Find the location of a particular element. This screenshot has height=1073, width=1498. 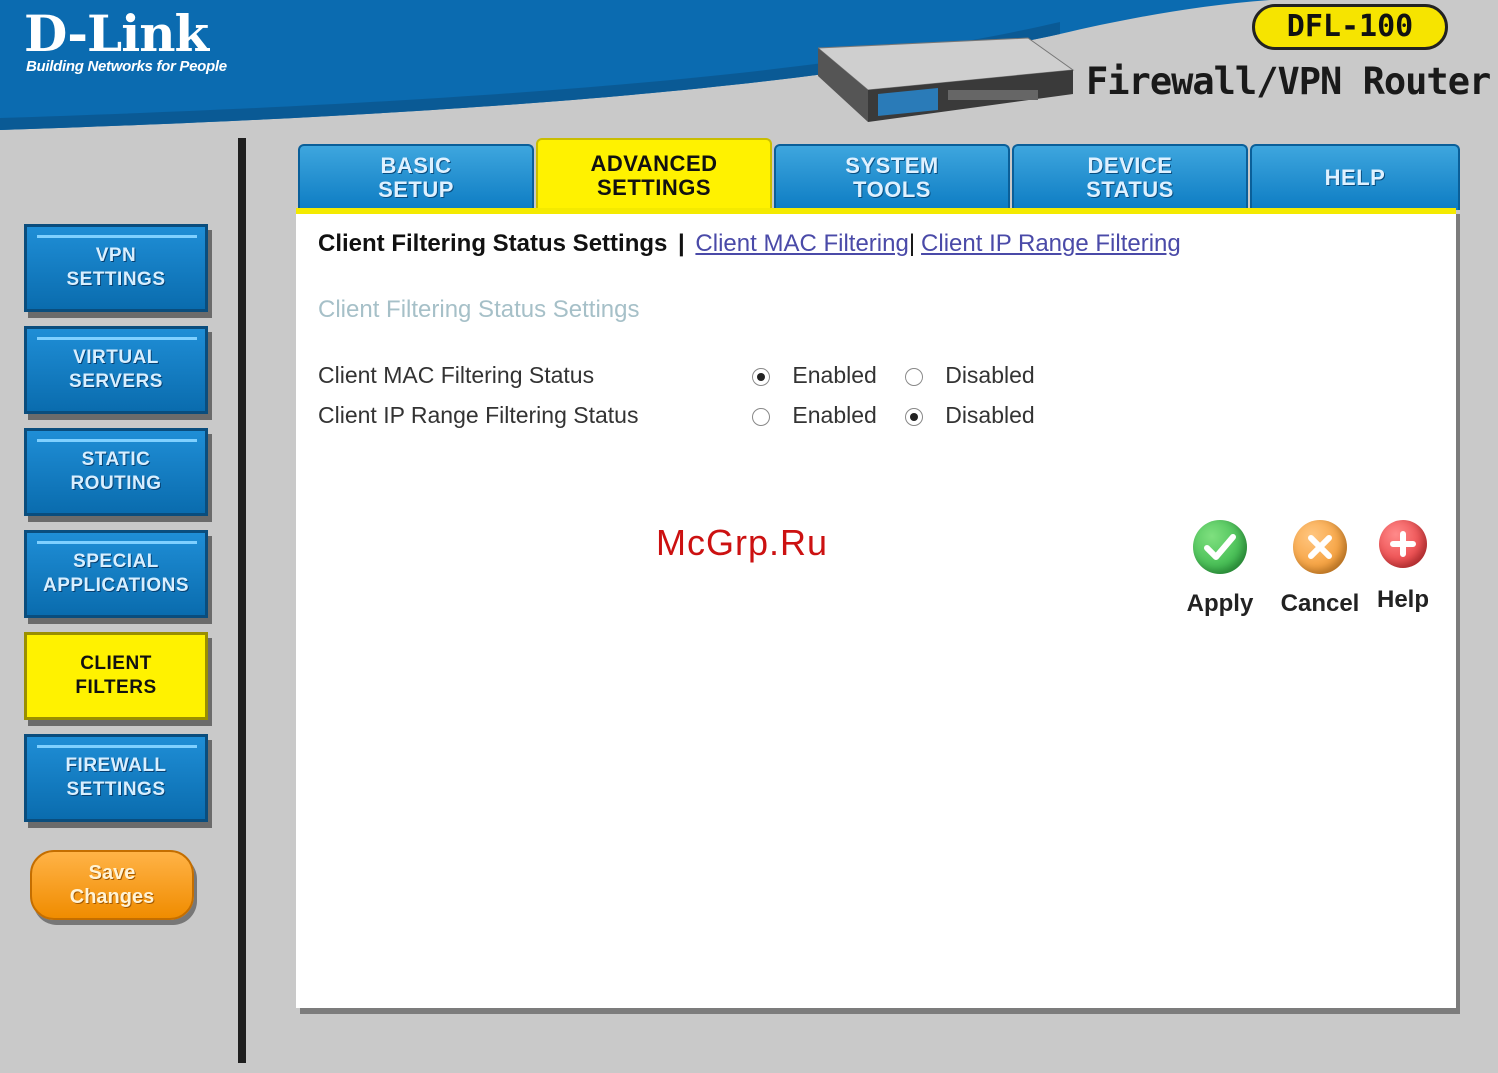

tab-help: HELP is located at coordinates (1355, 177).